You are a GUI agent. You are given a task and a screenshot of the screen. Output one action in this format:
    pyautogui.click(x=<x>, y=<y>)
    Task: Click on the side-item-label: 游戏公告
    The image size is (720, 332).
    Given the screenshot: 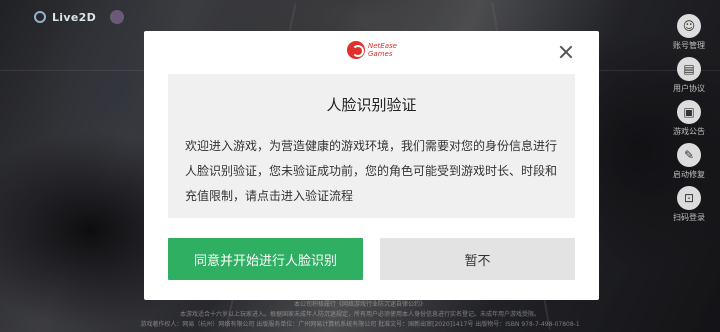 What is the action you would take?
    pyautogui.click(x=689, y=131)
    